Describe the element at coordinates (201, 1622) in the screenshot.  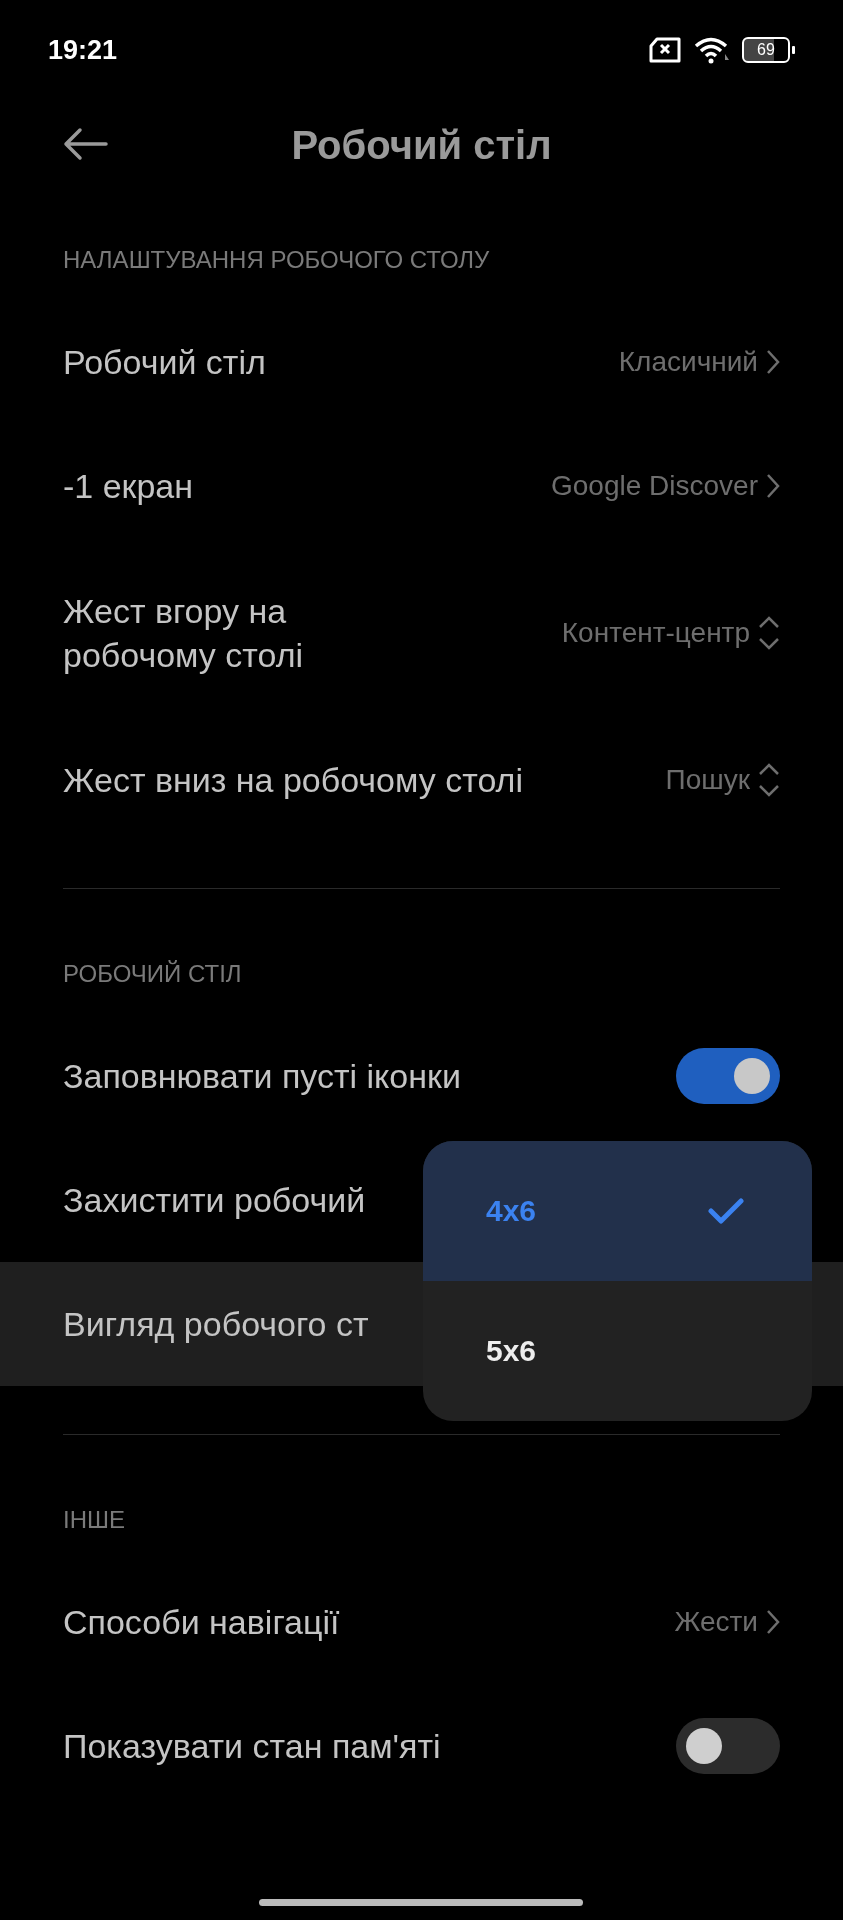
I see `setting-label: Способи навігації` at that location.